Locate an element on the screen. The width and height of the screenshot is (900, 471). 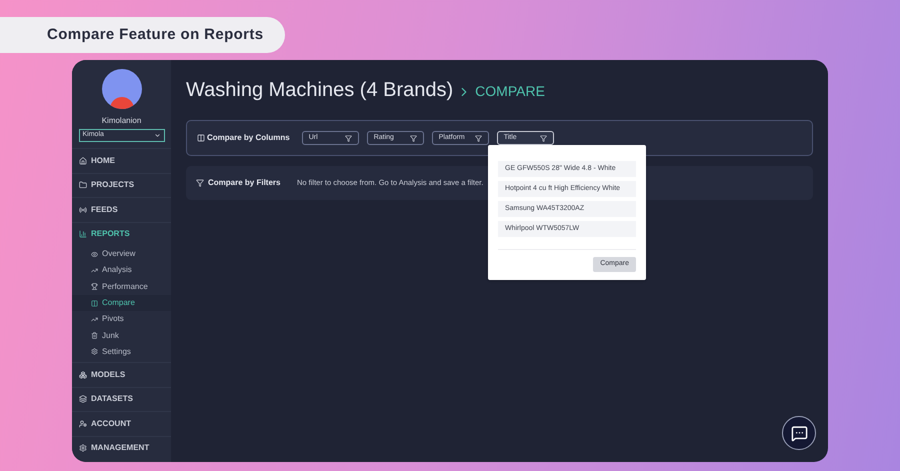
chat-button is located at coordinates (799, 433).